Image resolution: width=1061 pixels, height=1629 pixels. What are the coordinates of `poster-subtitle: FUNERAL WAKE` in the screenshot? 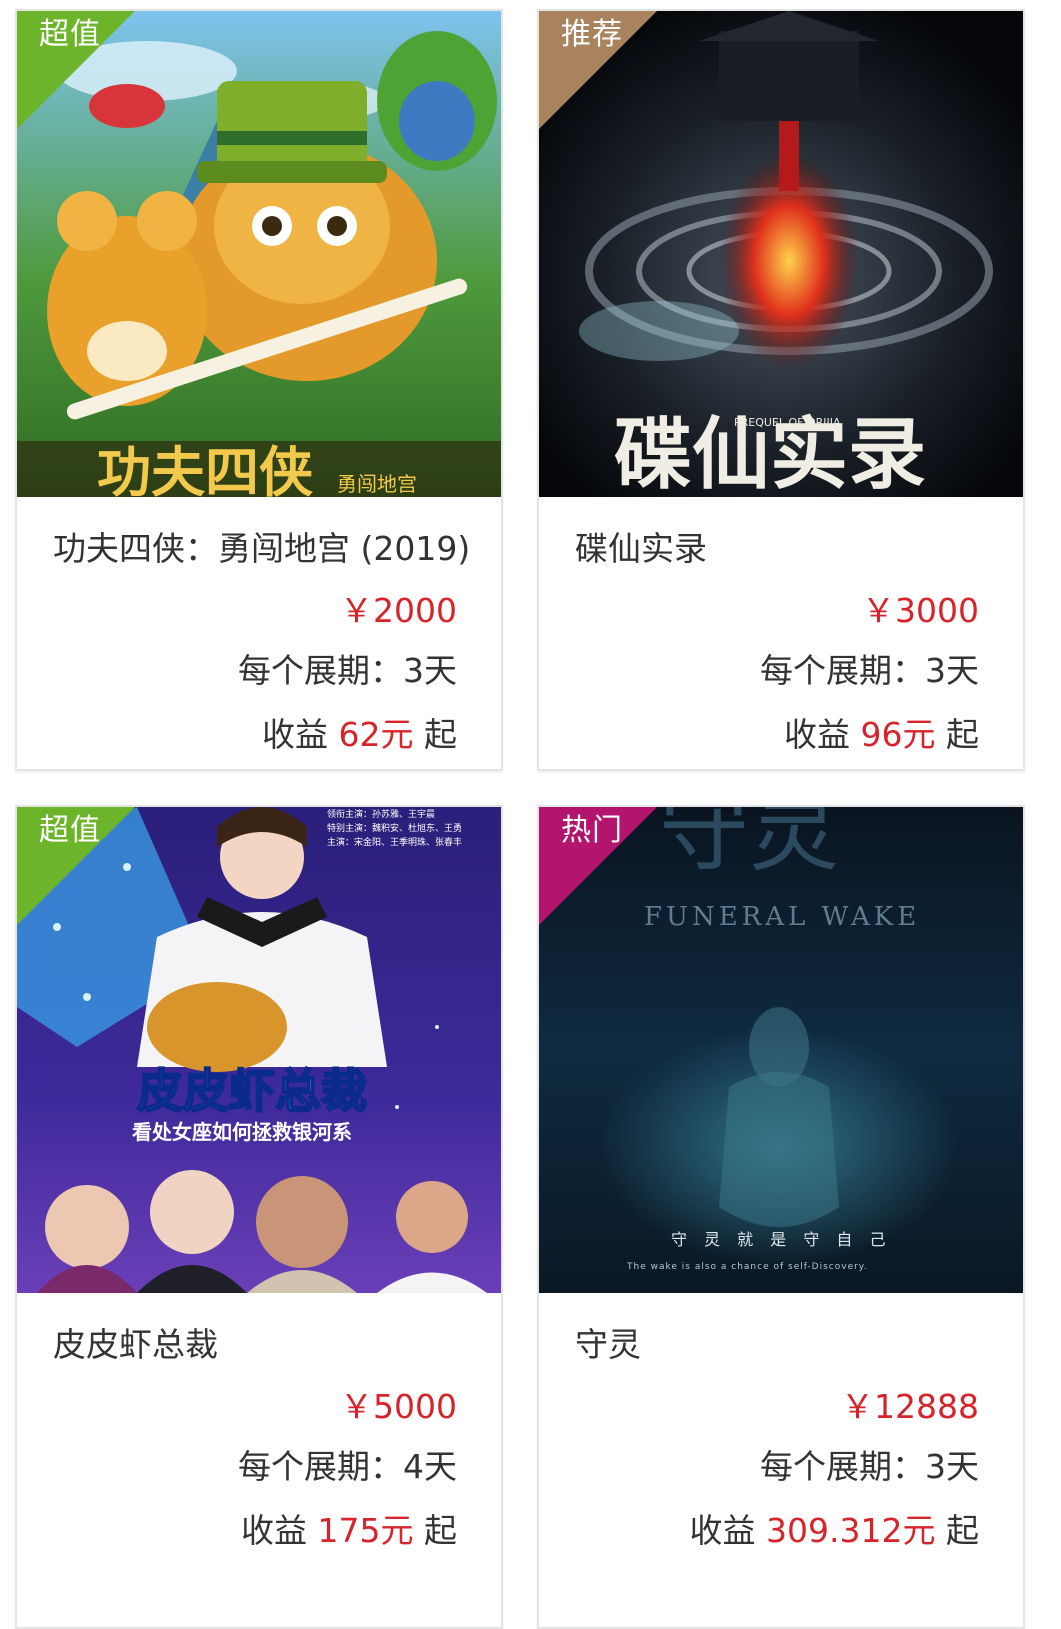 It's located at (782, 917).